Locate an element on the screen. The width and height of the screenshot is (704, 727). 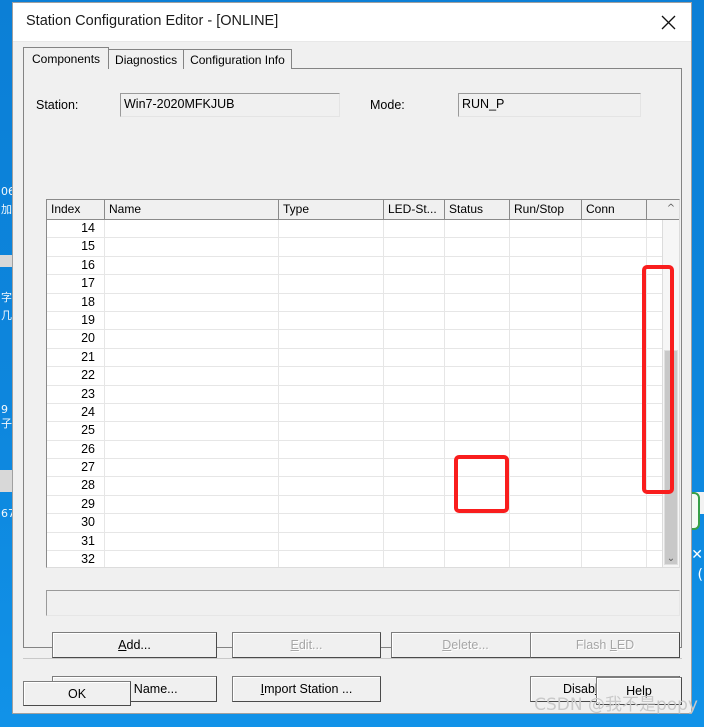
cell-index: 25 is located at coordinates (76, 431).